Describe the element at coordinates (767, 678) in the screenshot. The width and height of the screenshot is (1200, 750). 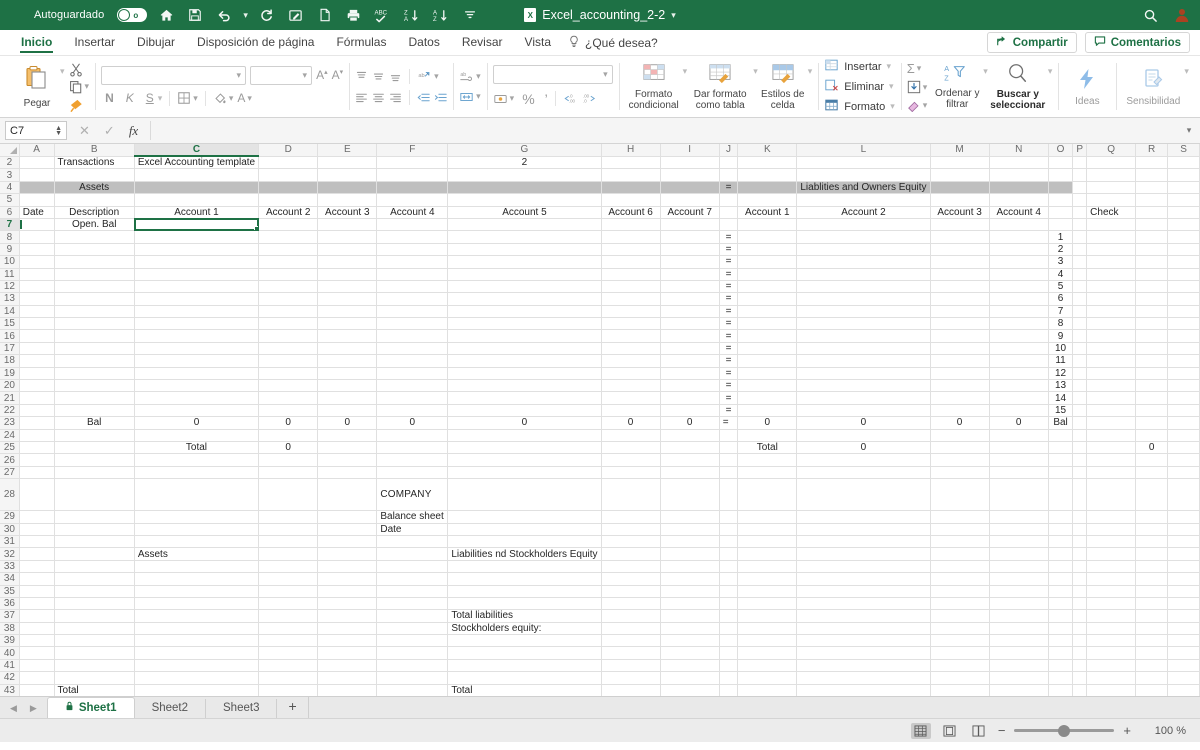
I see `cell-K42` at that location.